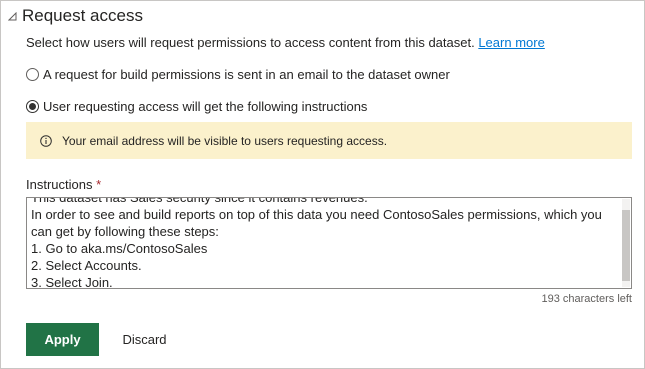 The image size is (645, 369). I want to click on radio-email-owner, so click(32, 74).